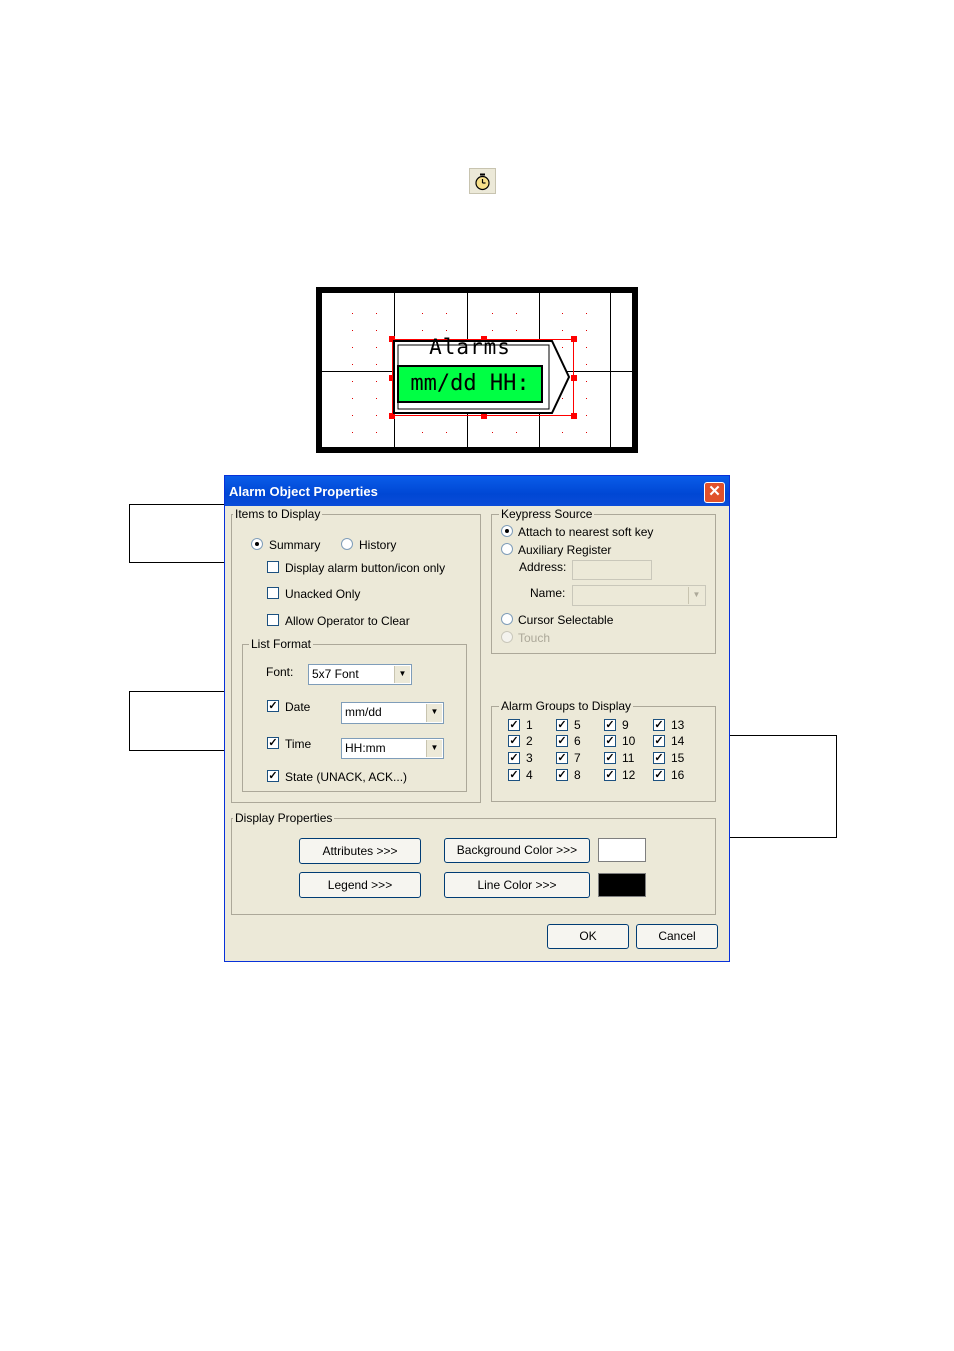  What do you see at coordinates (507, 531) in the screenshot?
I see `attach-soft-key-radio` at bounding box center [507, 531].